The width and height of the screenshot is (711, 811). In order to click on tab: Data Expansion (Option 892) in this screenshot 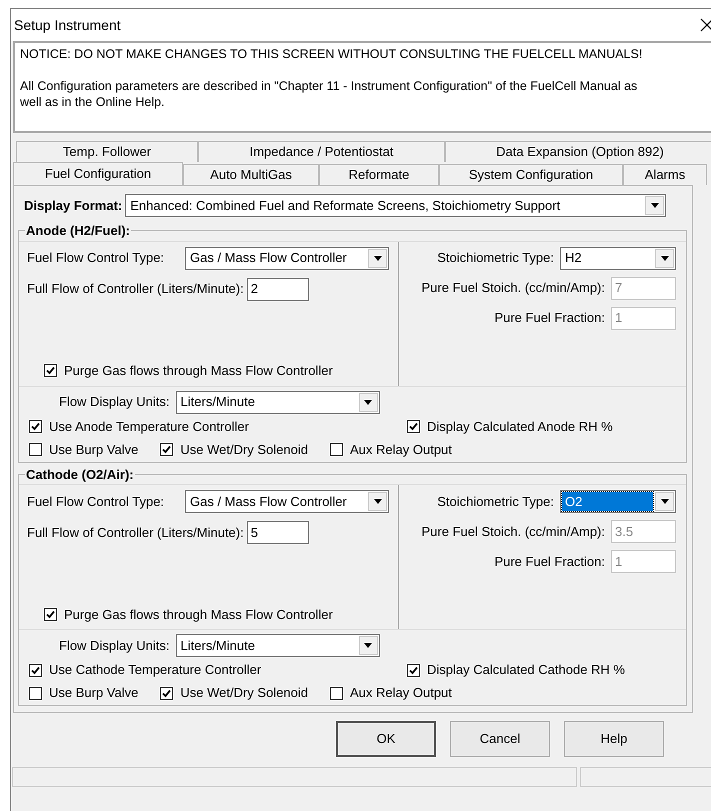, I will do `click(578, 151)`.